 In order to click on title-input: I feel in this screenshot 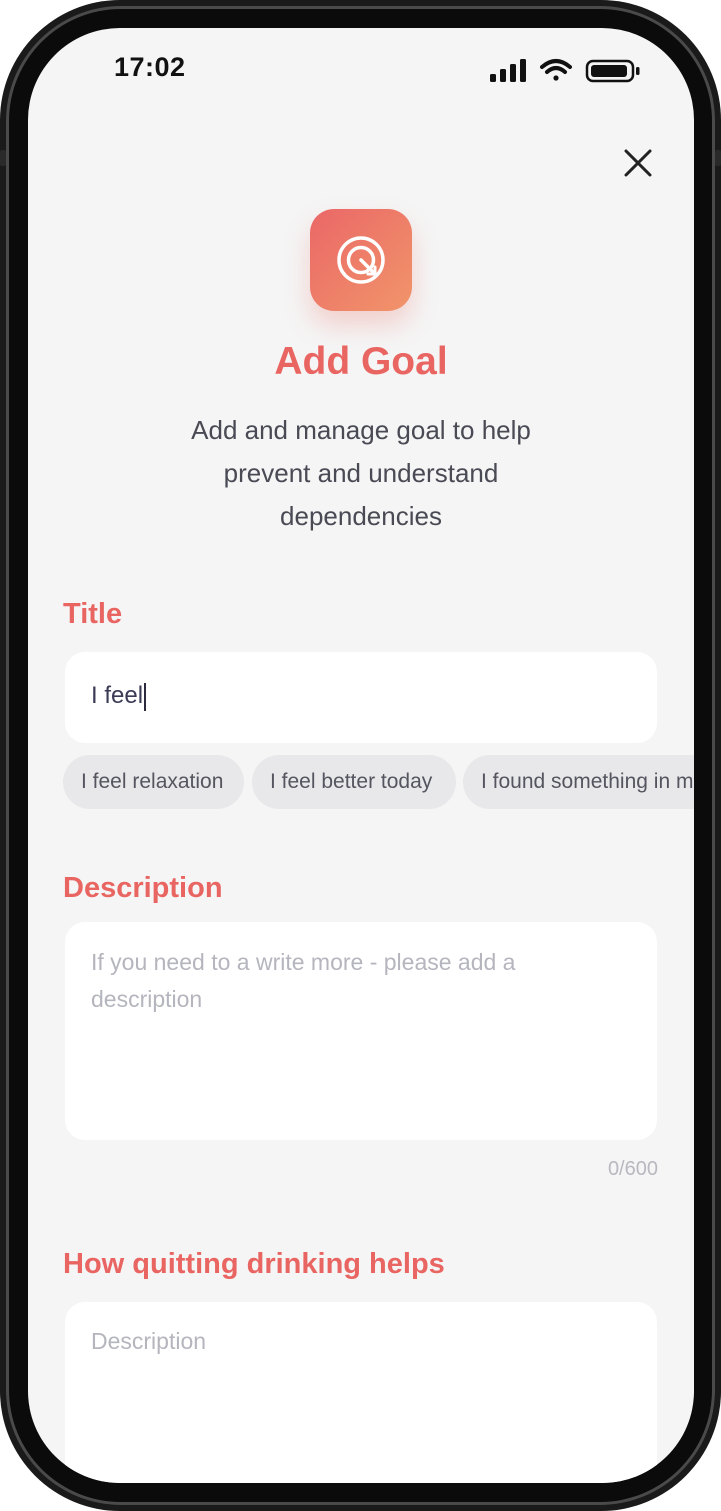, I will do `click(361, 697)`.